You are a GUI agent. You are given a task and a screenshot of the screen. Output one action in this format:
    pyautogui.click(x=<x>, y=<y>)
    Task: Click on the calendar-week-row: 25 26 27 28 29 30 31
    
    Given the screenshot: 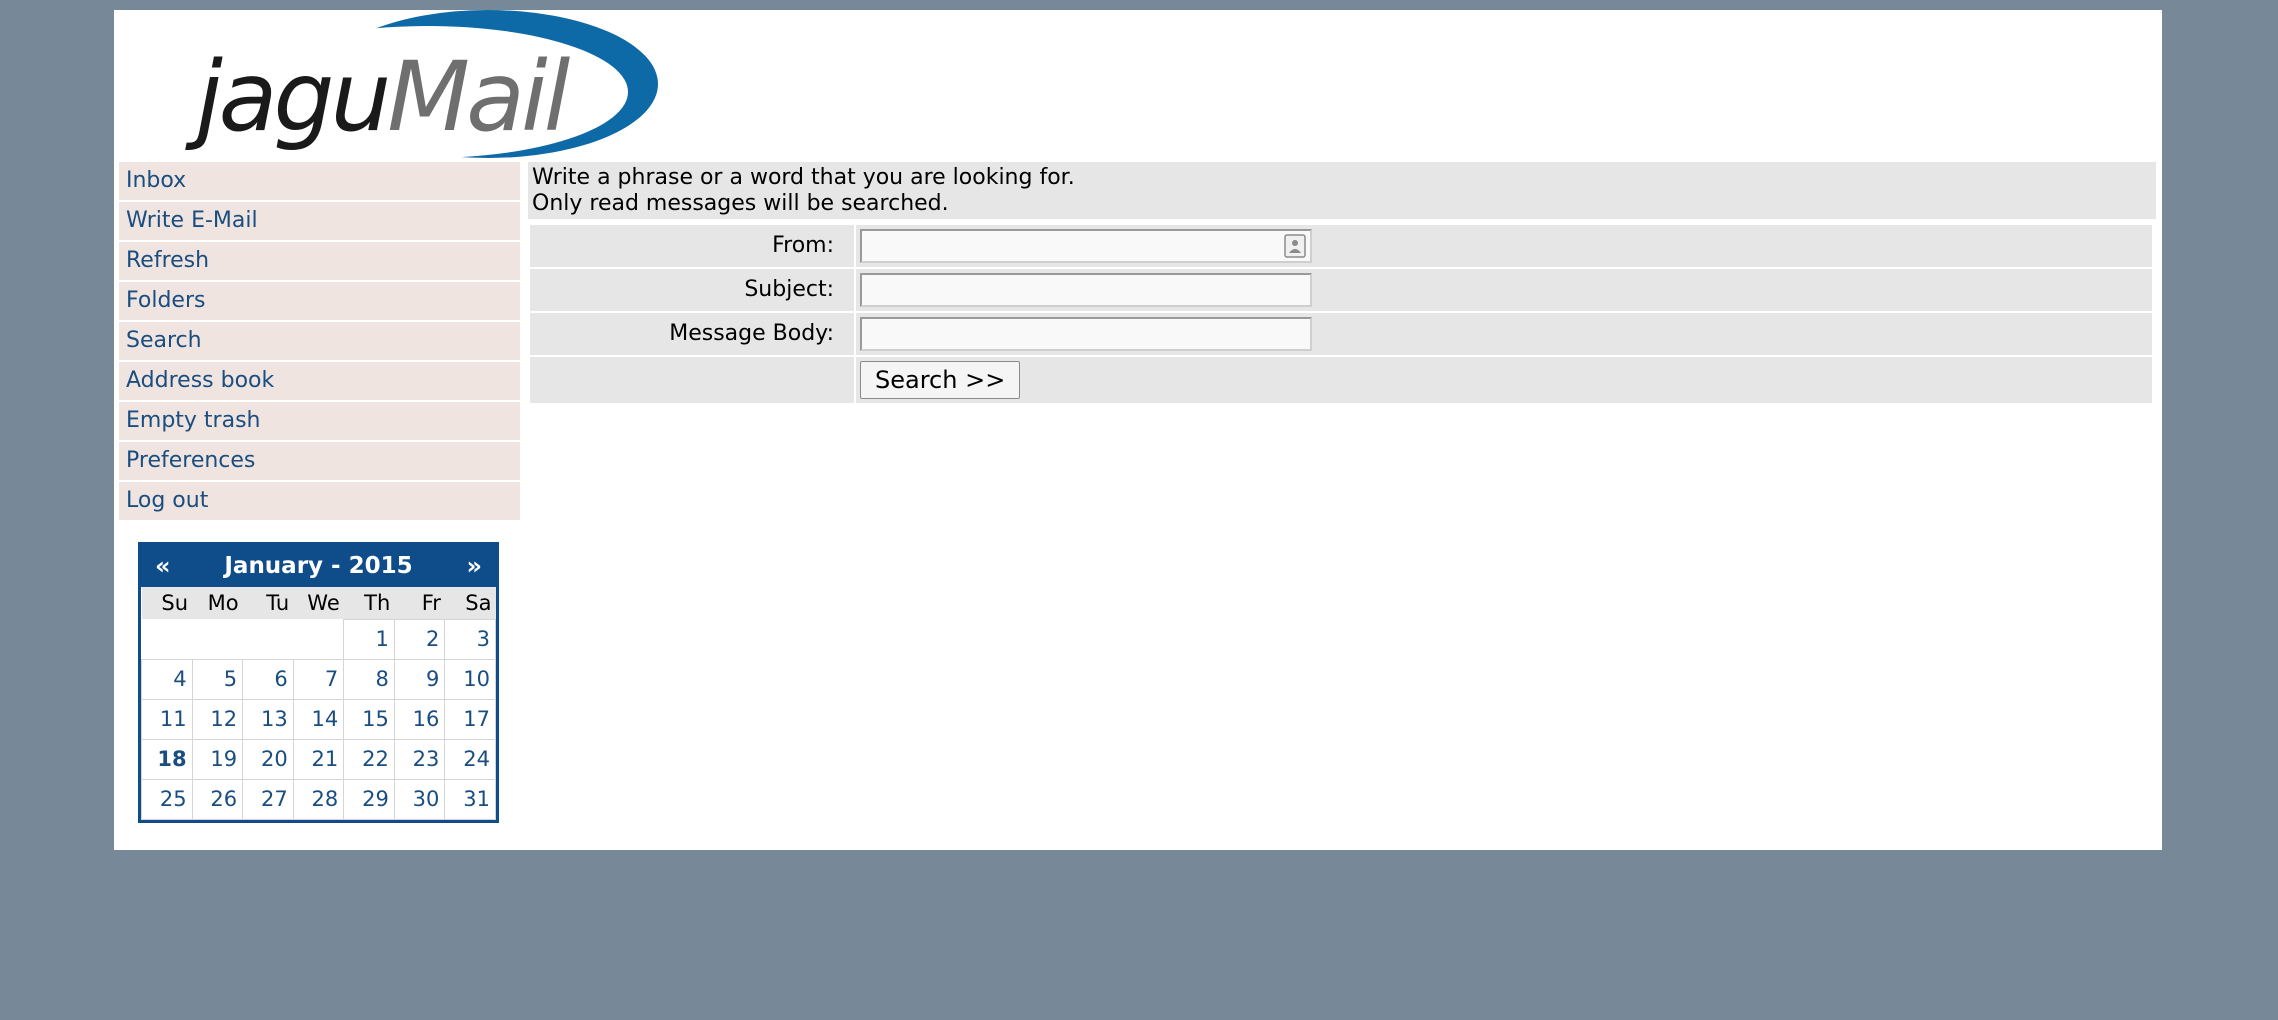 What is the action you would take?
    pyautogui.click(x=318, y=799)
    